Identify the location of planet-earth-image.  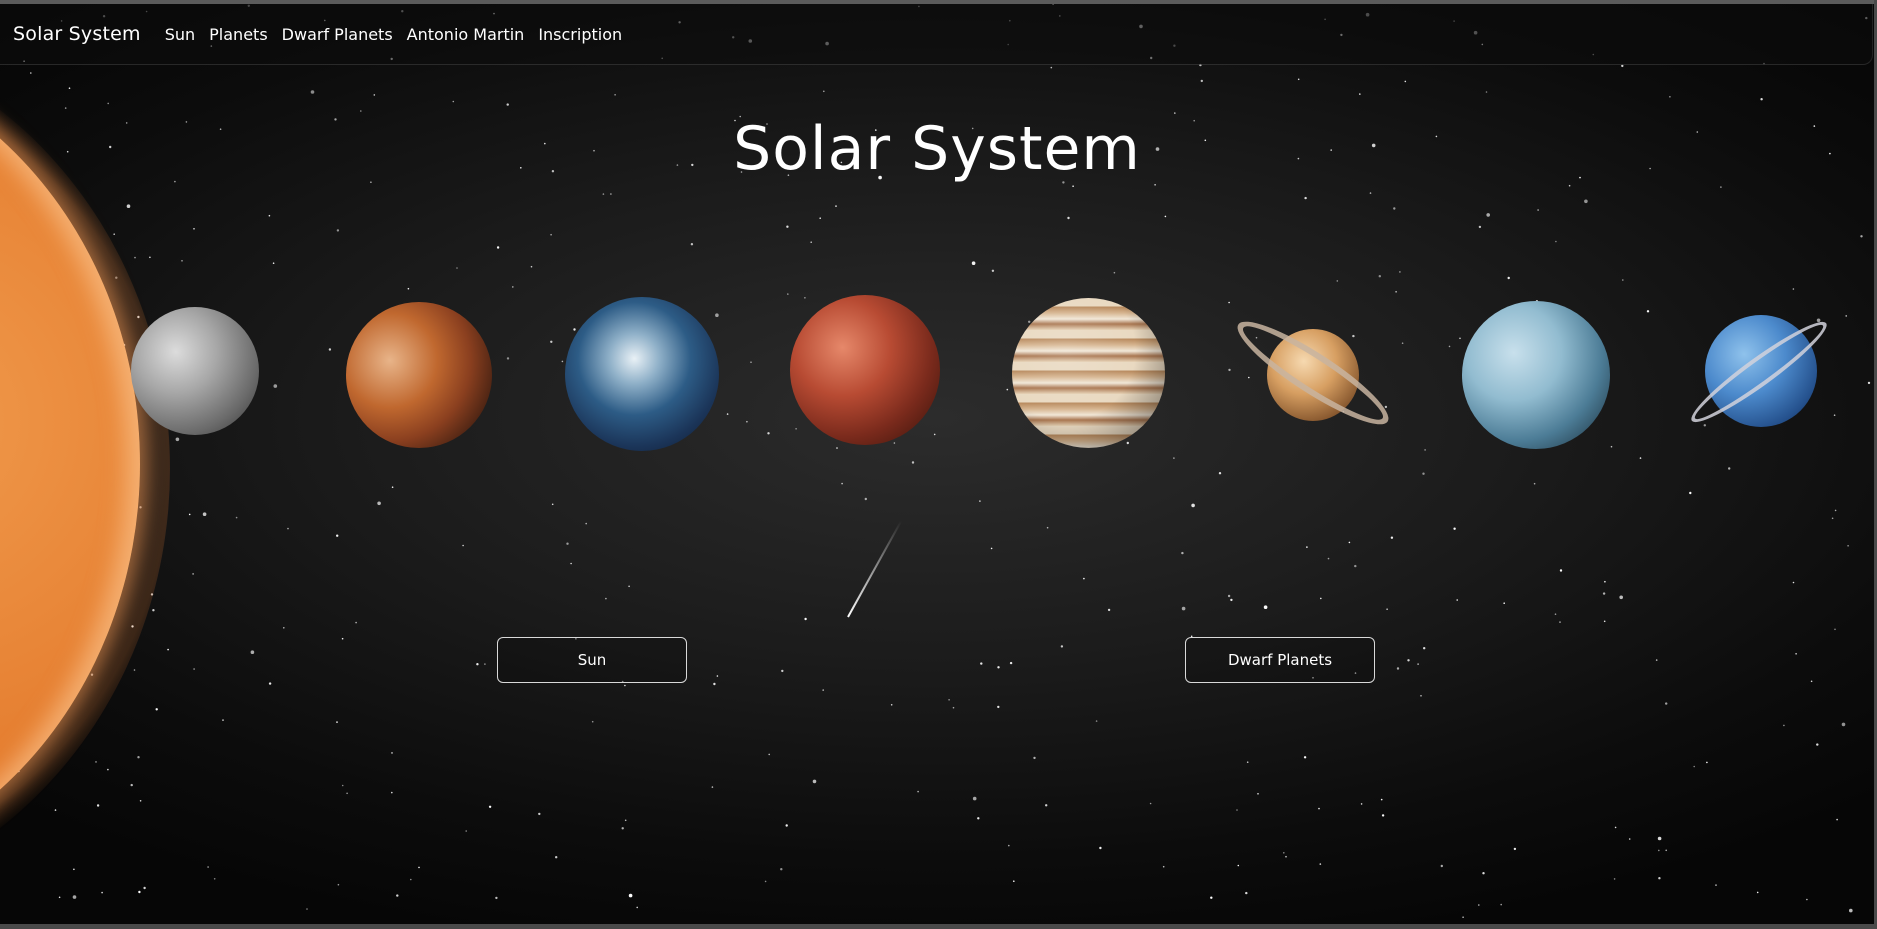
(642, 374).